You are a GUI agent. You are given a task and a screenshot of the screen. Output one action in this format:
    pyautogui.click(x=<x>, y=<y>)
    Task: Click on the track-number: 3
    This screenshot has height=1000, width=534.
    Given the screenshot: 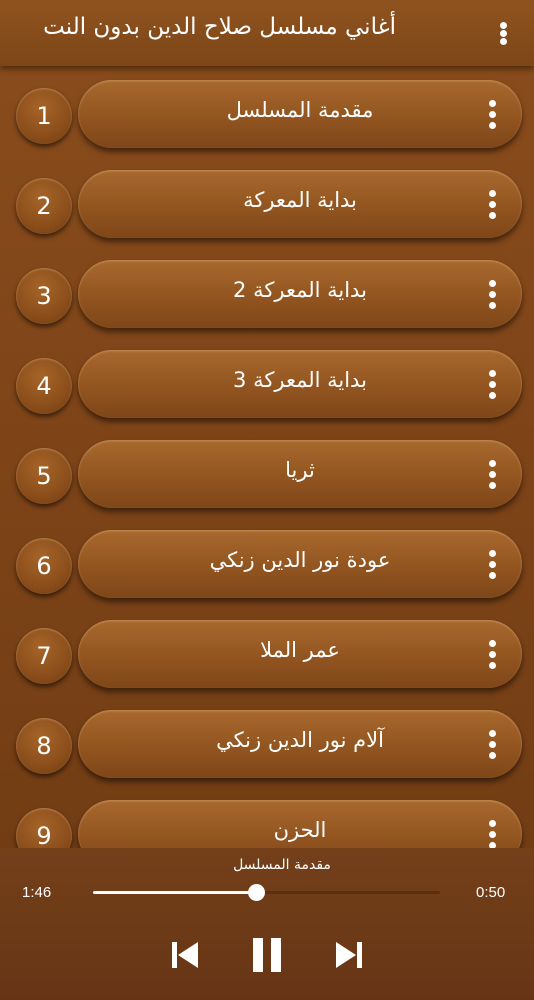 What is the action you would take?
    pyautogui.click(x=44, y=296)
    